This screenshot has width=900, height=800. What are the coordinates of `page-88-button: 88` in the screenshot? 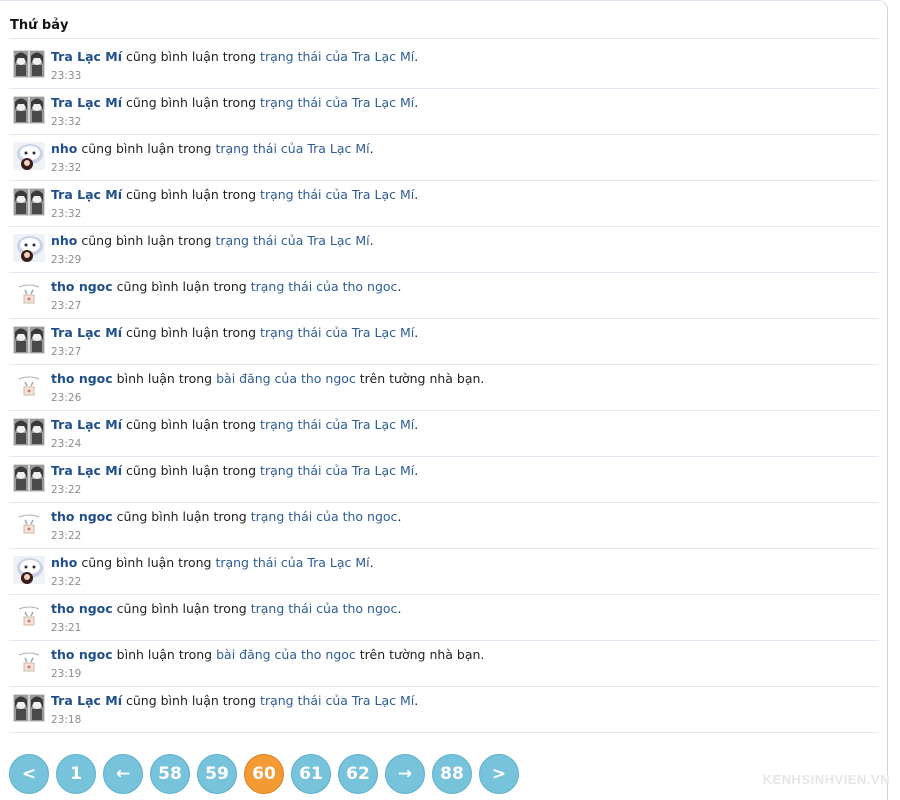 It's located at (452, 774).